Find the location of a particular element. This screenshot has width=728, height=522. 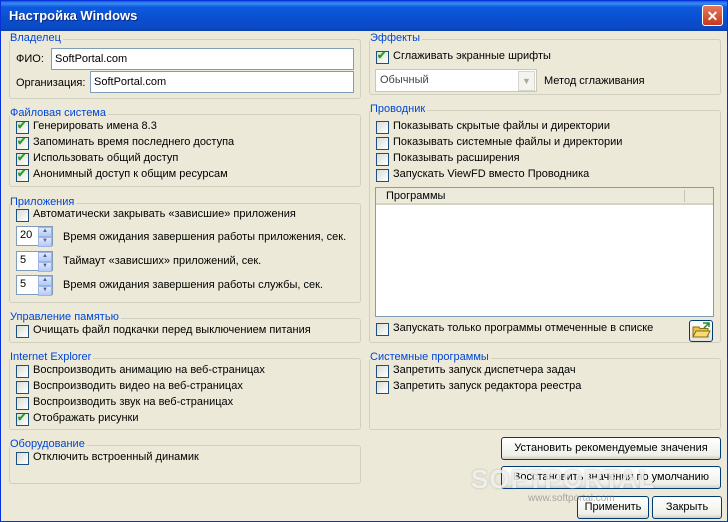

open-folder-button is located at coordinates (701, 331).